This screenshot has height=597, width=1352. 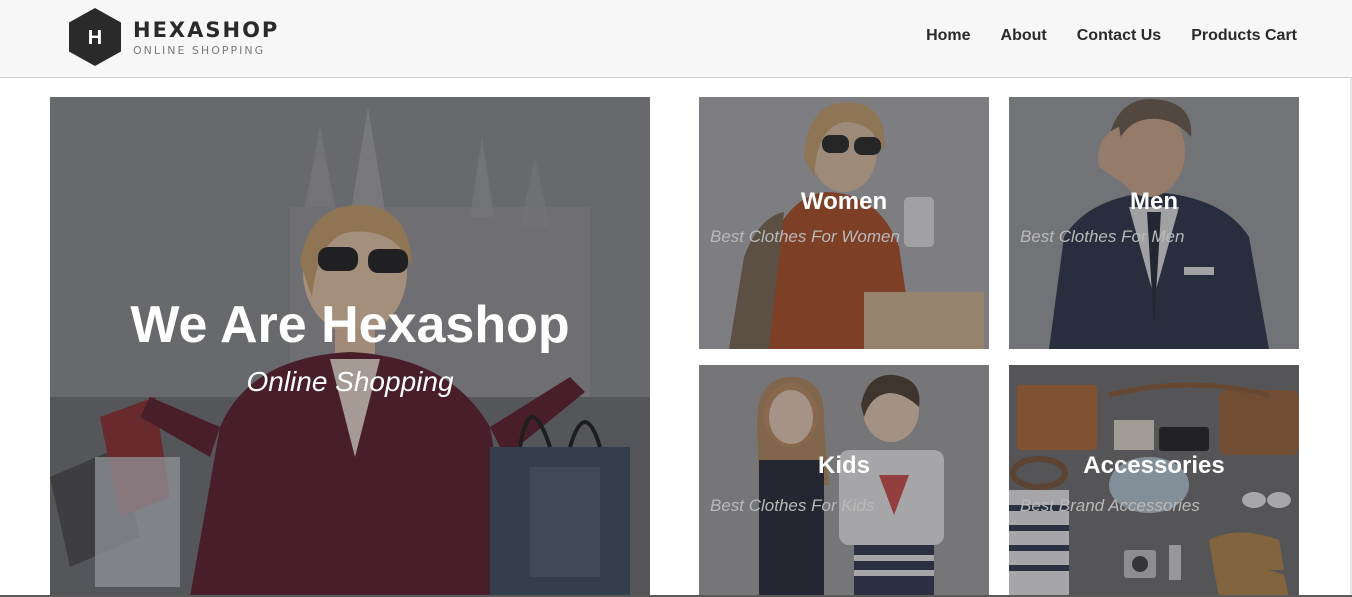 I want to click on nav-about-link: About, so click(x=1024, y=36).